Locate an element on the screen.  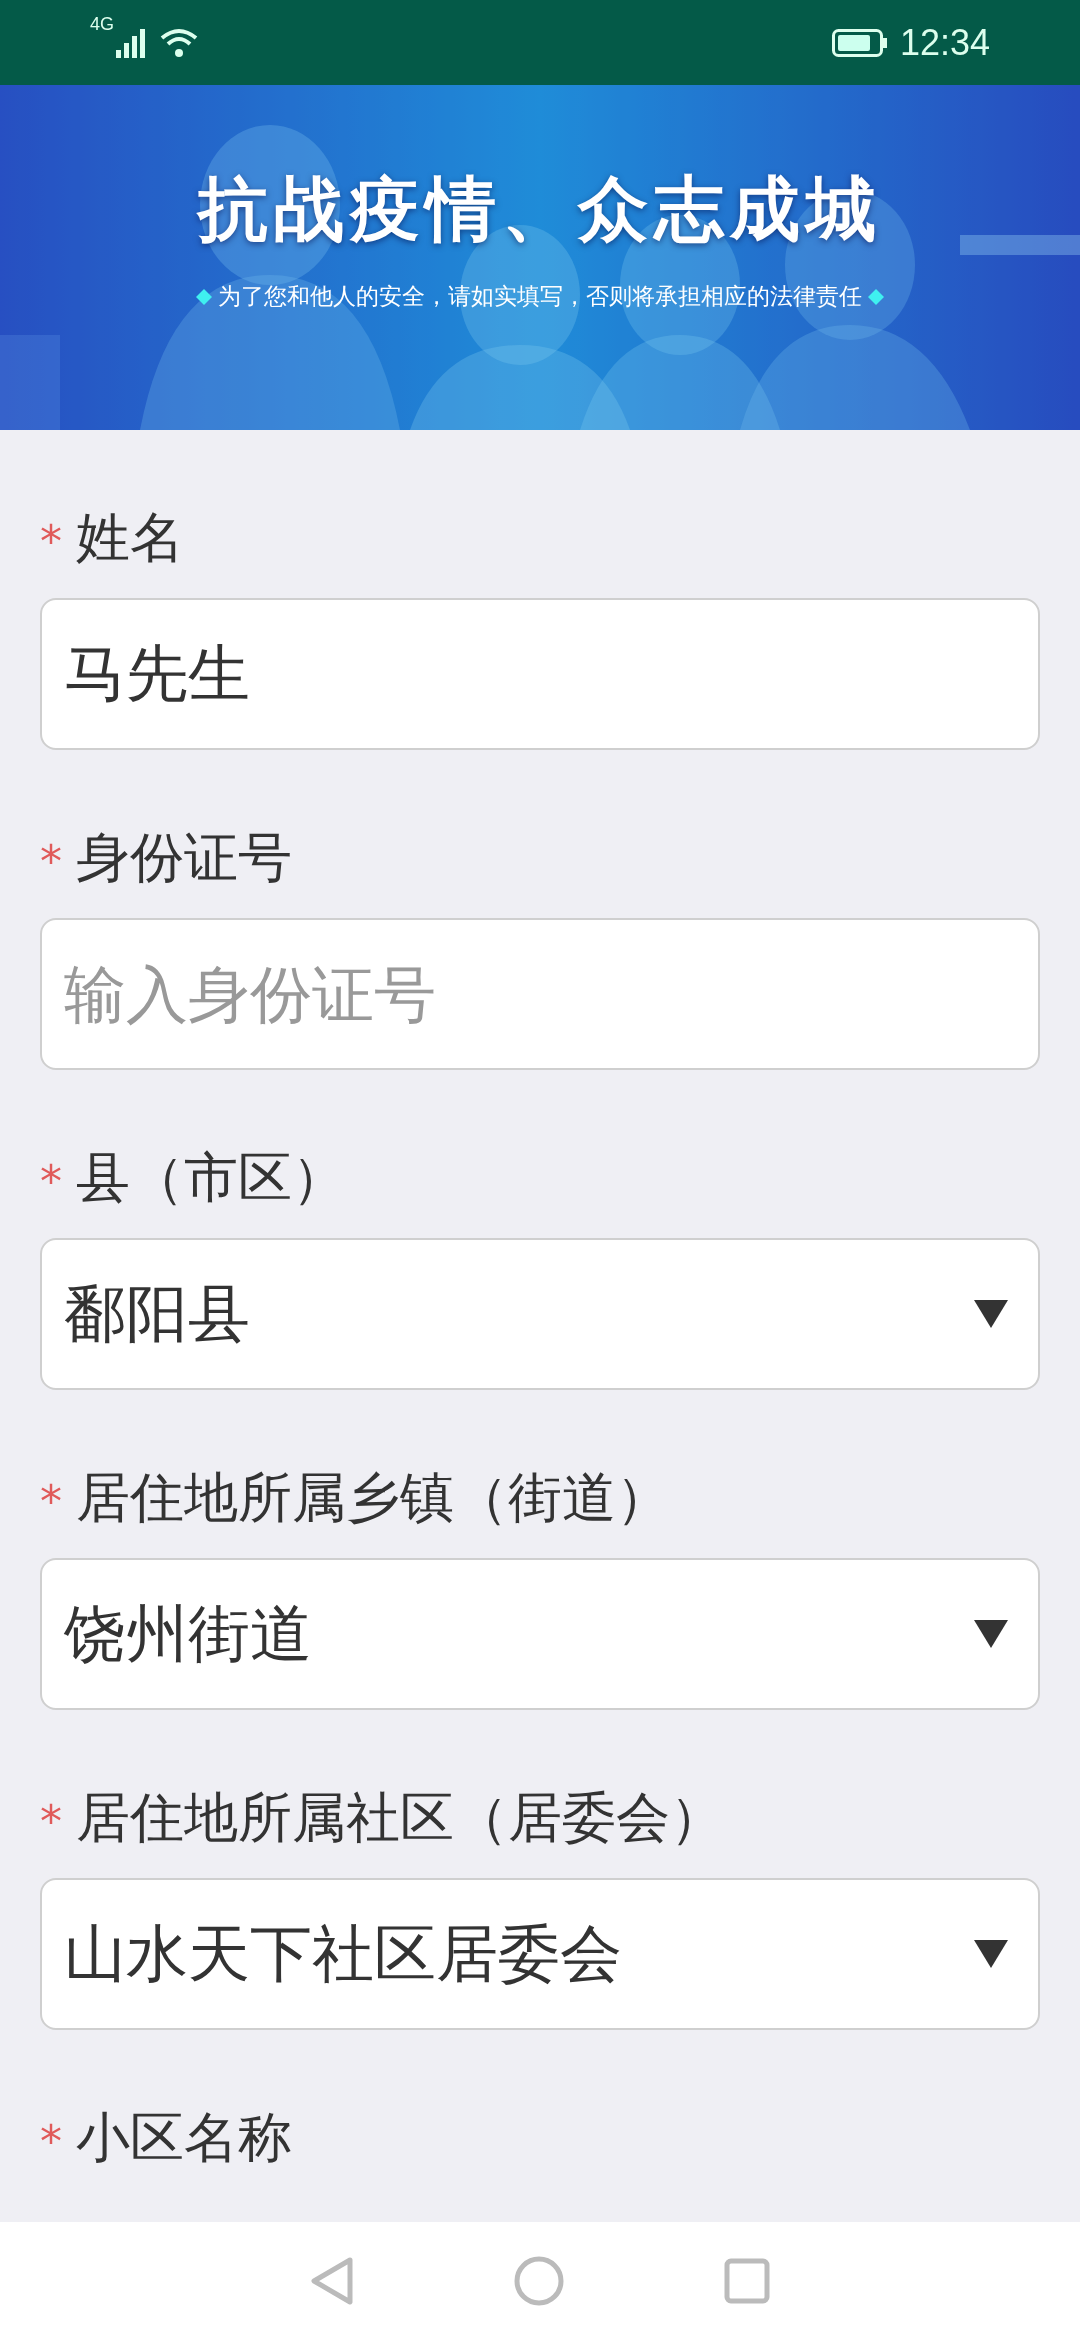
field-label: 居住地所属社区（居委会） is located at coordinates (400, 1817).